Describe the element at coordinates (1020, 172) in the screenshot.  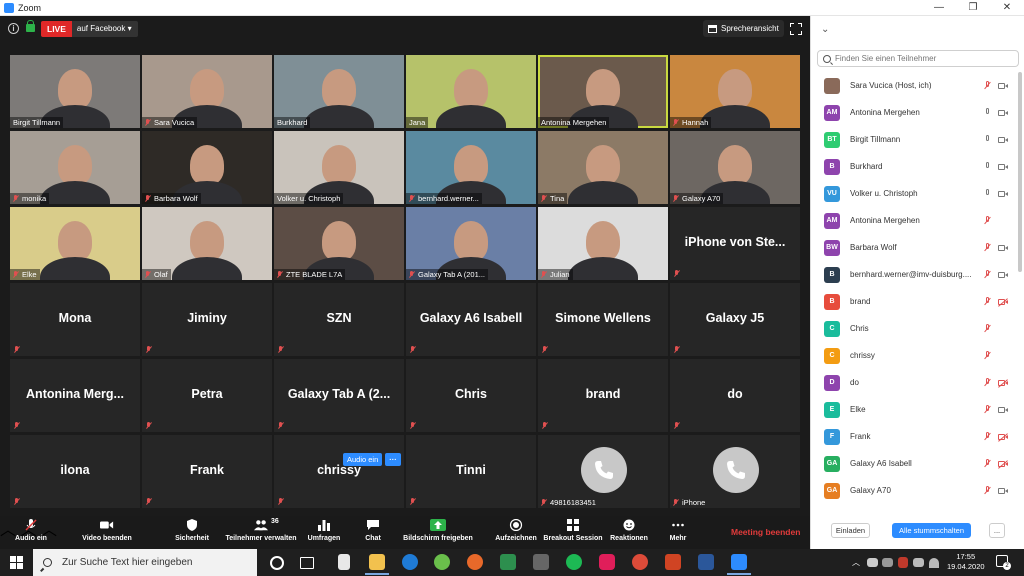
I see `participant-list-scrollbar` at that location.